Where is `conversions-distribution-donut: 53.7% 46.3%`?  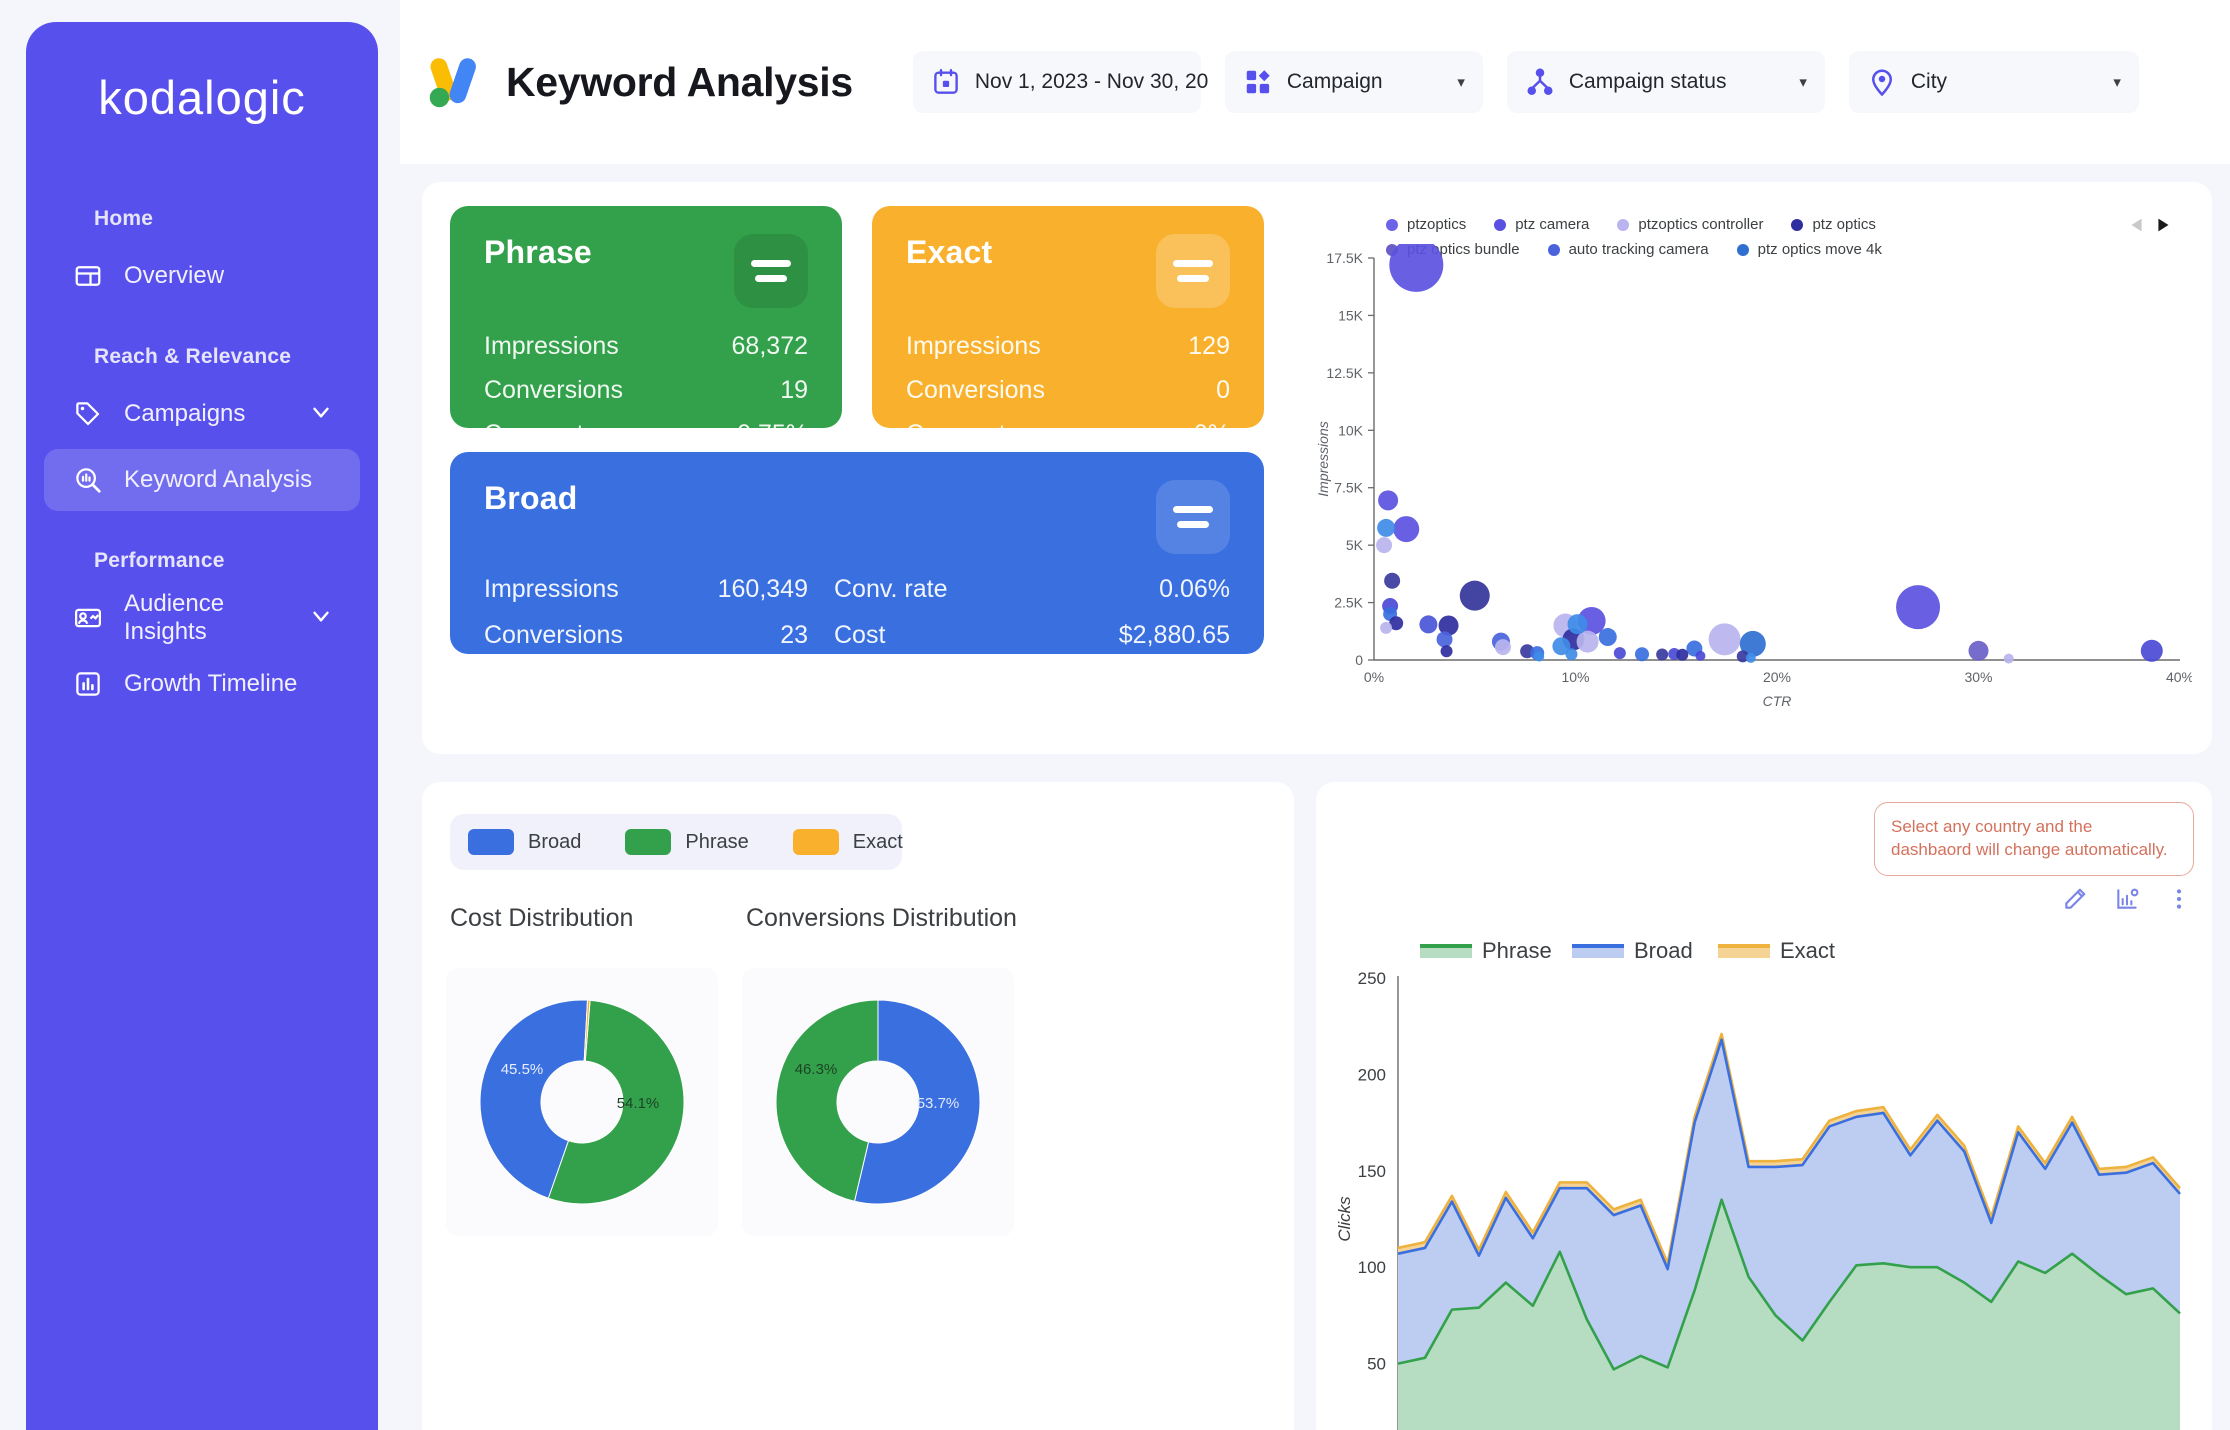 conversions-distribution-donut: 53.7% 46.3% is located at coordinates (878, 1102).